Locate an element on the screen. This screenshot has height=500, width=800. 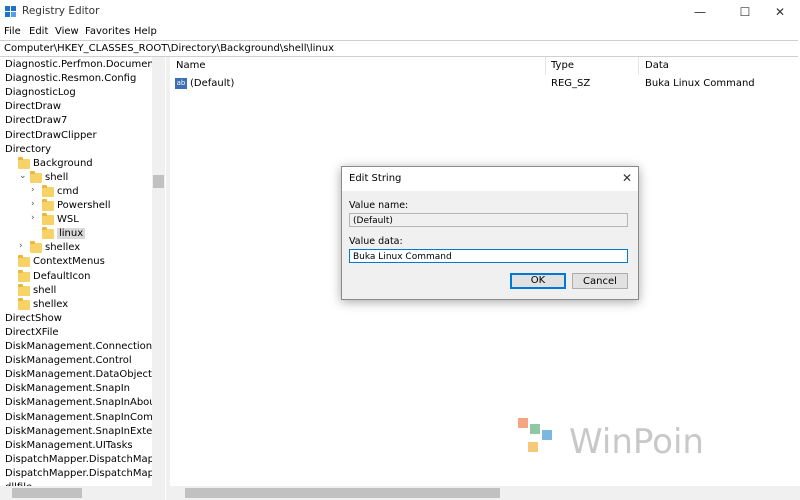
column-header-name: Name is located at coordinates (191, 65).